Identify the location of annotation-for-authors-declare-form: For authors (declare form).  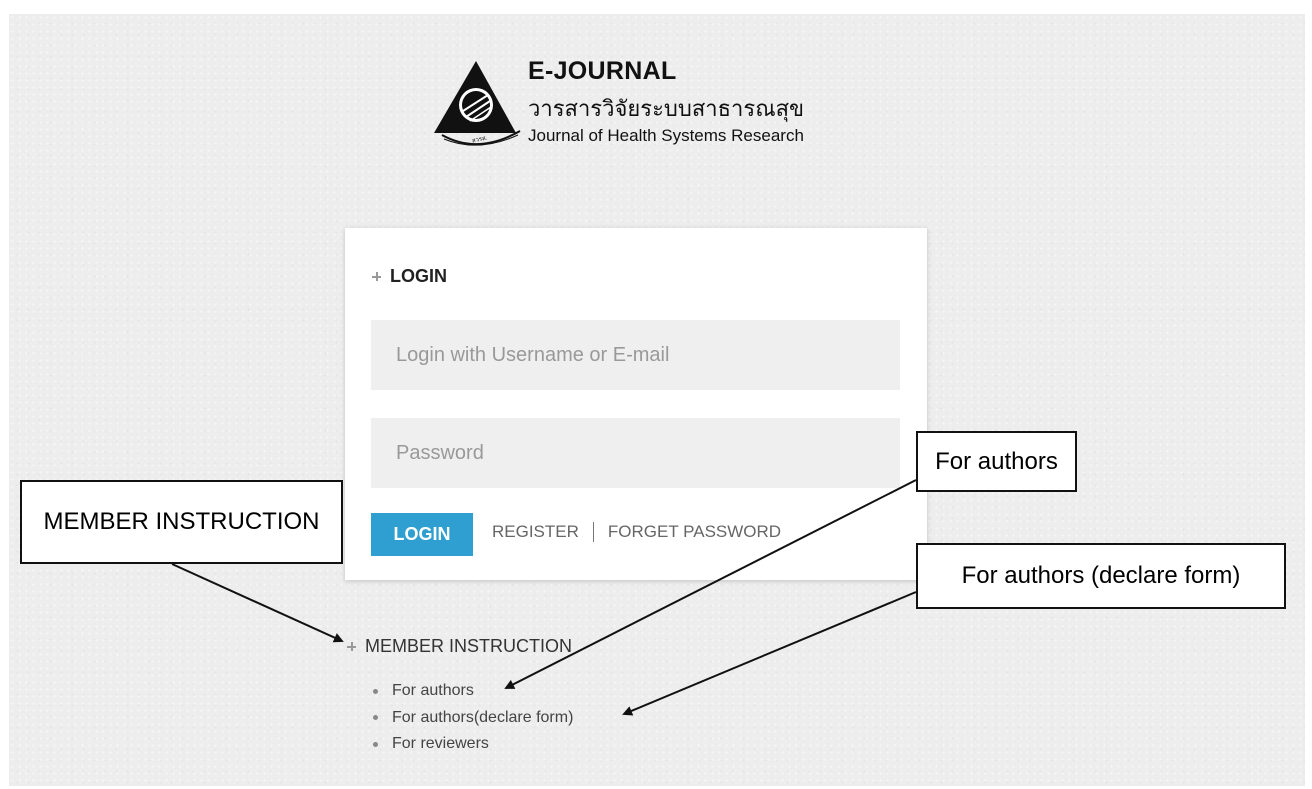
(1101, 576).